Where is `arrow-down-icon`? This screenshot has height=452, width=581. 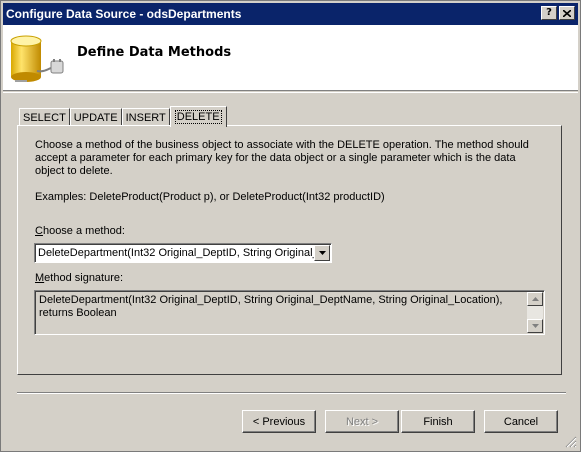
arrow-down-icon is located at coordinates (535, 326).